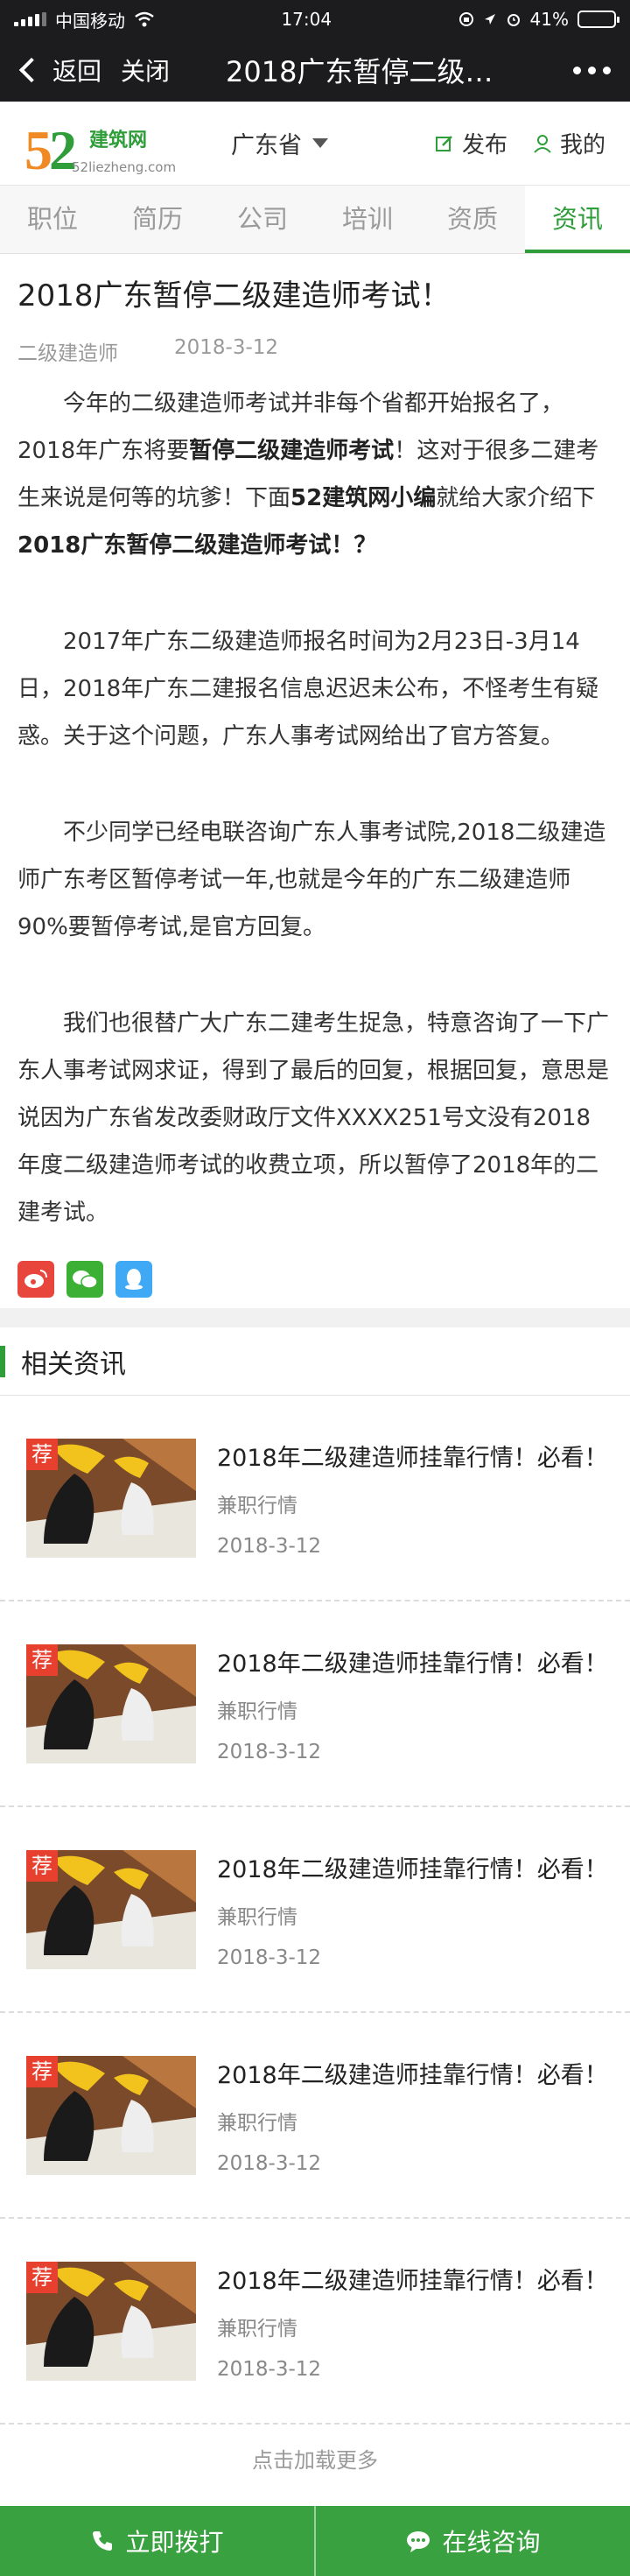 The width and height of the screenshot is (630, 2576). What do you see at coordinates (266, 145) in the screenshot?
I see `region-label: 广东省` at bounding box center [266, 145].